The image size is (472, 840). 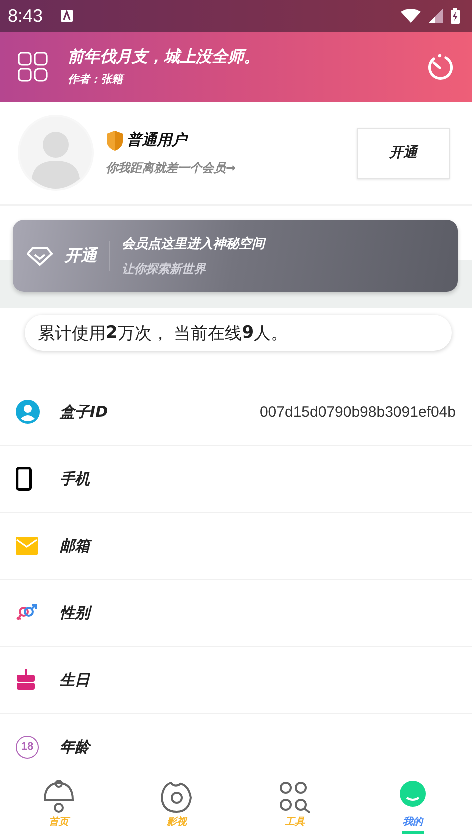 What do you see at coordinates (27, 613) in the screenshot?
I see `gender-icon` at bounding box center [27, 613].